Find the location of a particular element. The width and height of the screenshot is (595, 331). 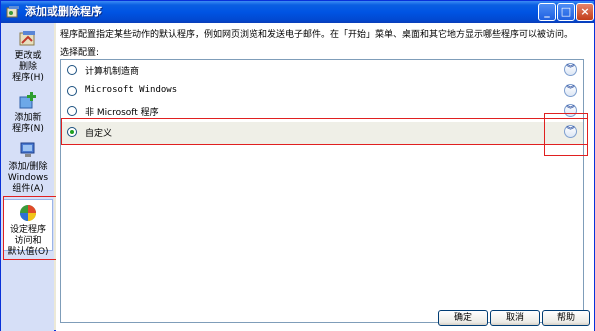

maximize-button: □ is located at coordinates (566, 12).